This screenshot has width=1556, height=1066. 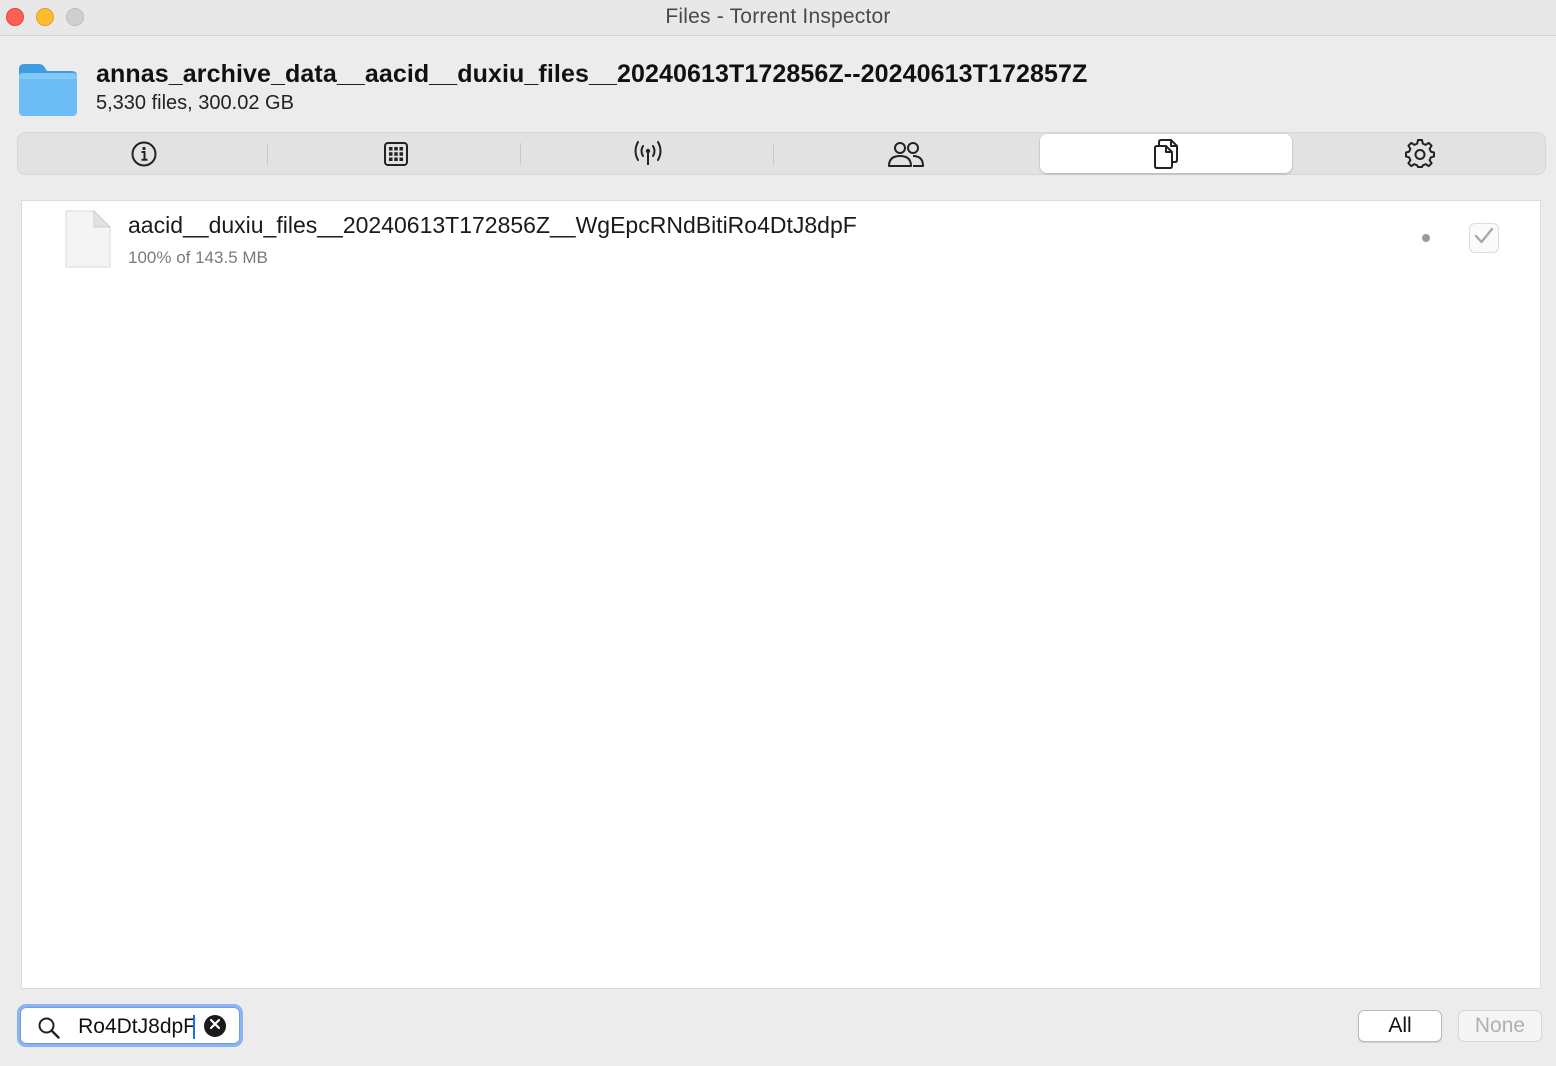 I want to click on tab-files, so click(x=1166, y=153).